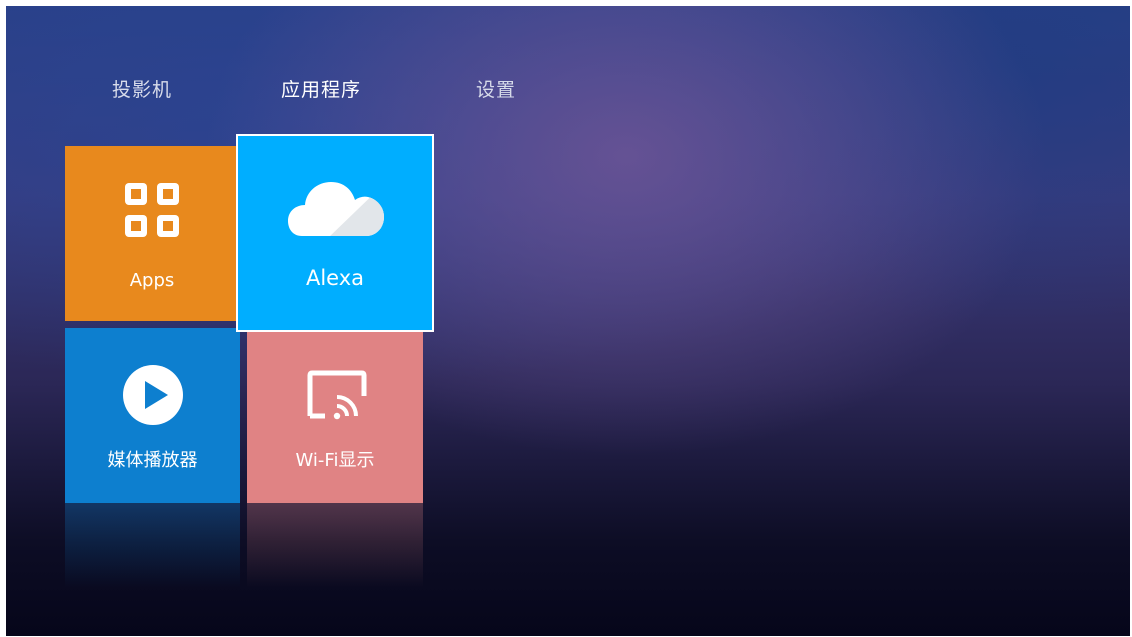 This screenshot has width=1132, height=637. Describe the element at coordinates (335, 460) in the screenshot. I see `wifi-display-tile-label: Wi-Fi显示` at that location.